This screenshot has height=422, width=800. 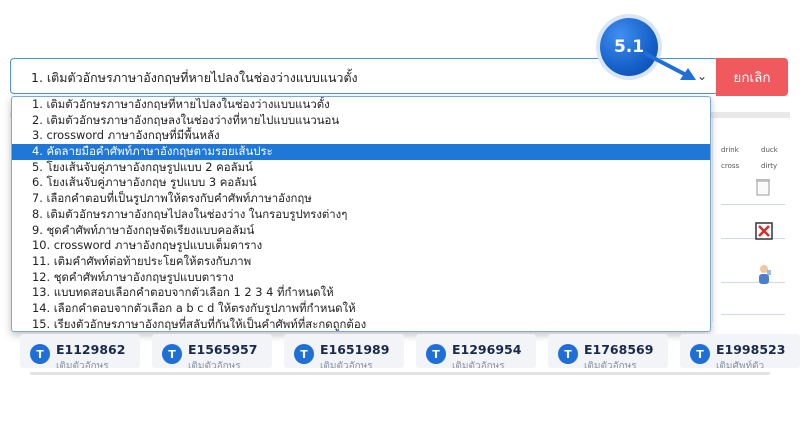 What do you see at coordinates (361, 136) in the screenshot?
I see `dropdown-option: 3. crossword ภาษาอังกฤษที่มีพื้นหลัง` at bounding box center [361, 136].